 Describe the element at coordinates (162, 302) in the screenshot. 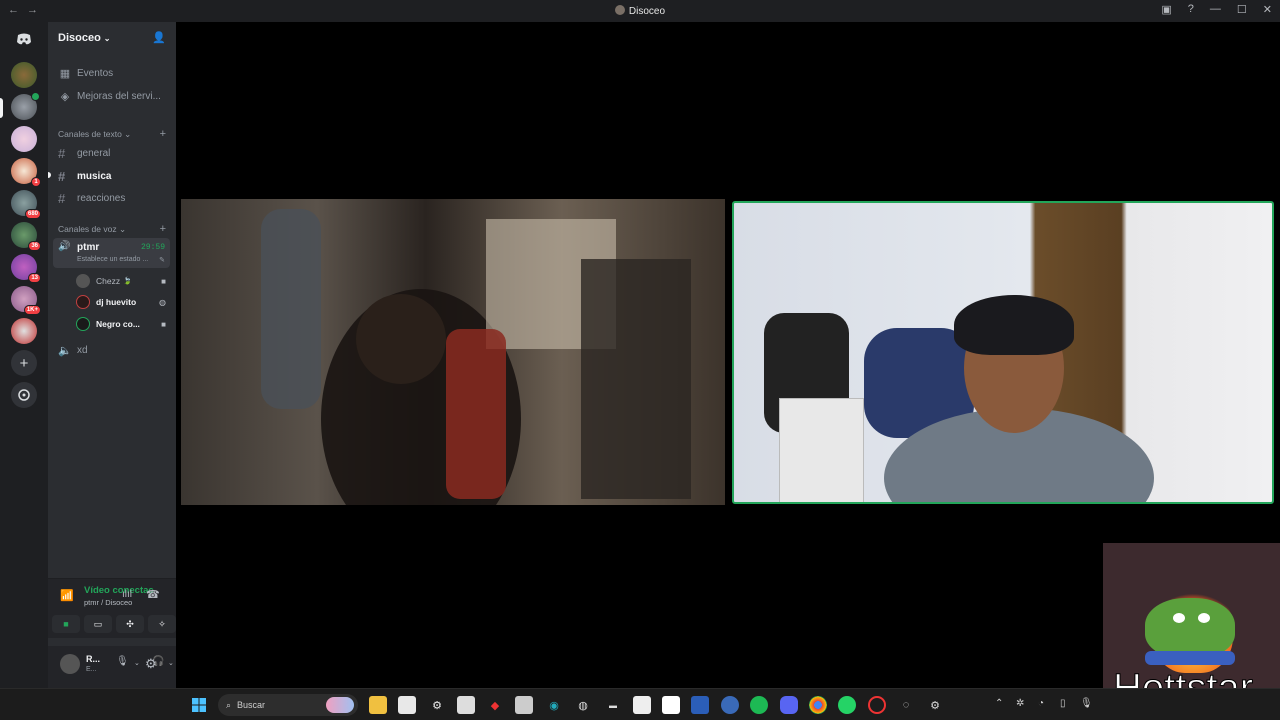

I see `screenshare-icon: ◍` at that location.